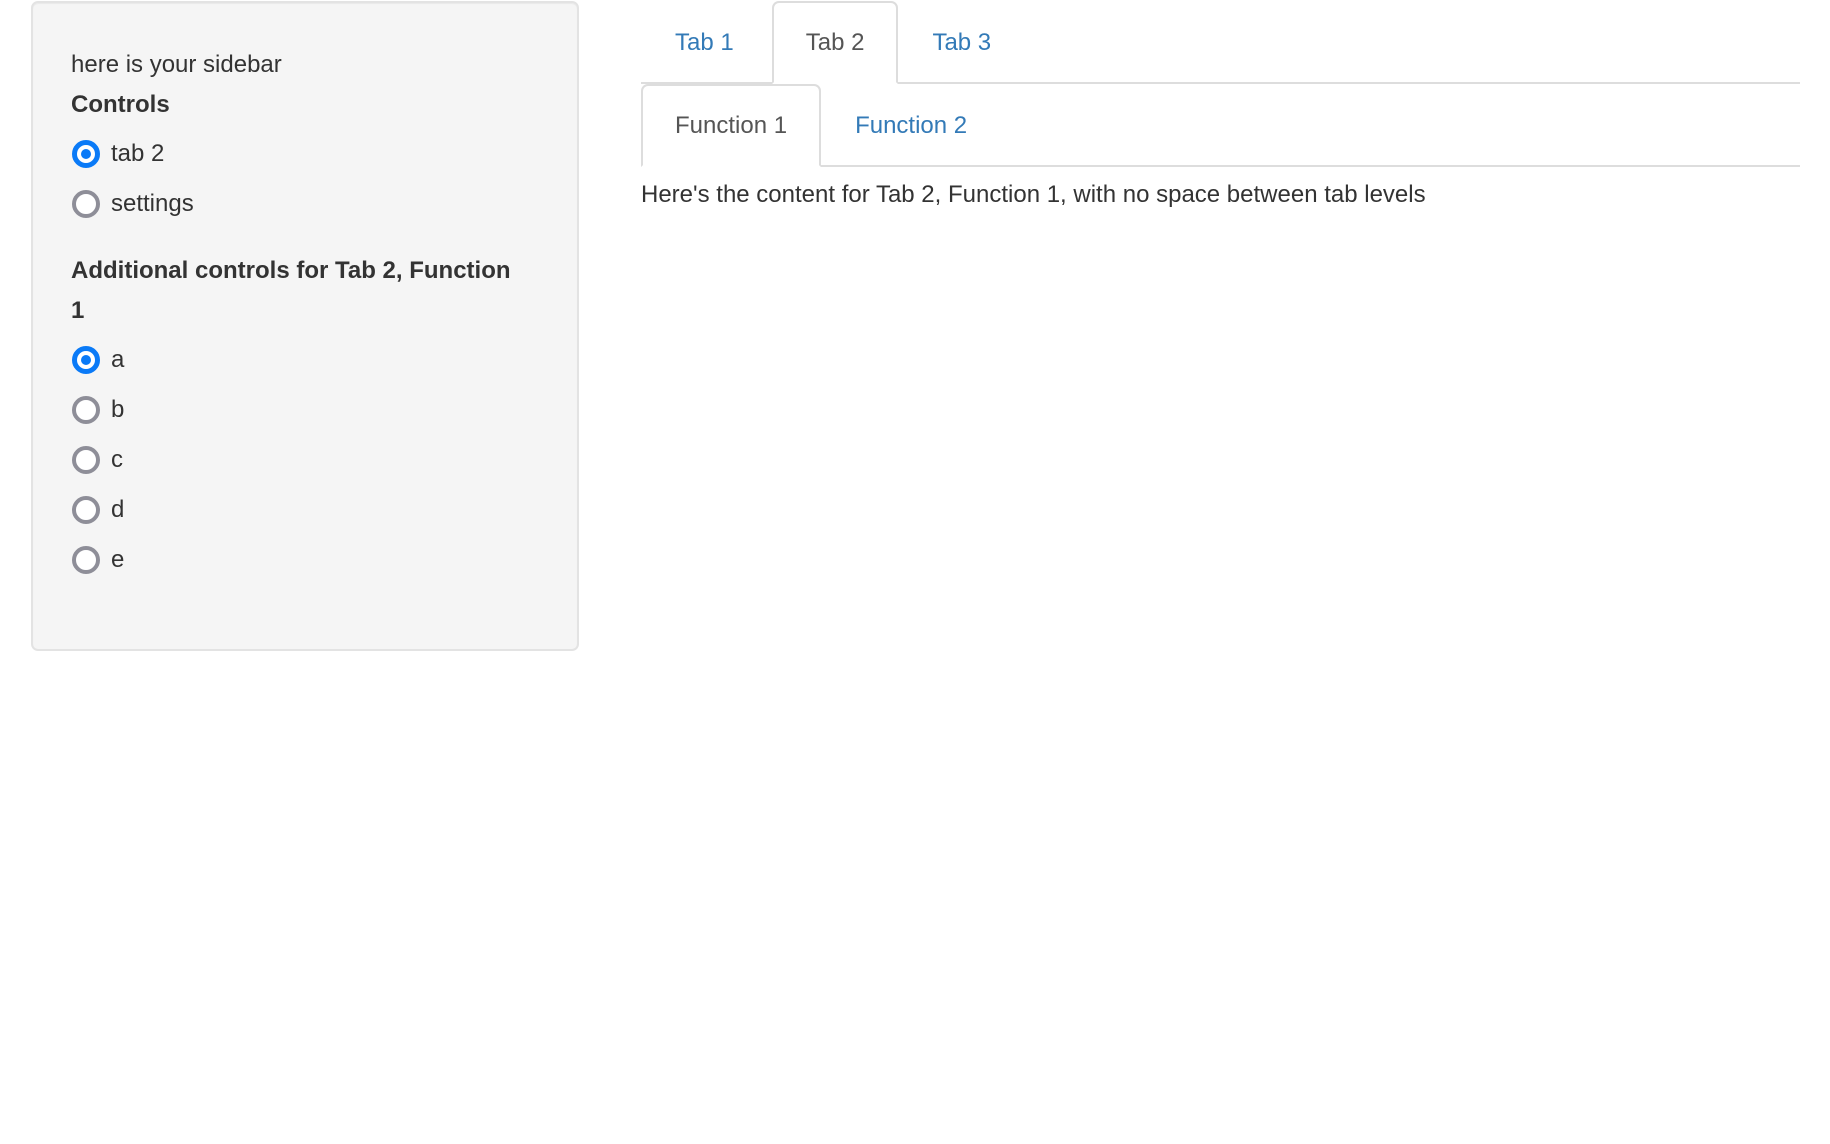 The image size is (1830, 1144). What do you see at coordinates (305, 204) in the screenshot?
I see `radio-option-settings: settings` at bounding box center [305, 204].